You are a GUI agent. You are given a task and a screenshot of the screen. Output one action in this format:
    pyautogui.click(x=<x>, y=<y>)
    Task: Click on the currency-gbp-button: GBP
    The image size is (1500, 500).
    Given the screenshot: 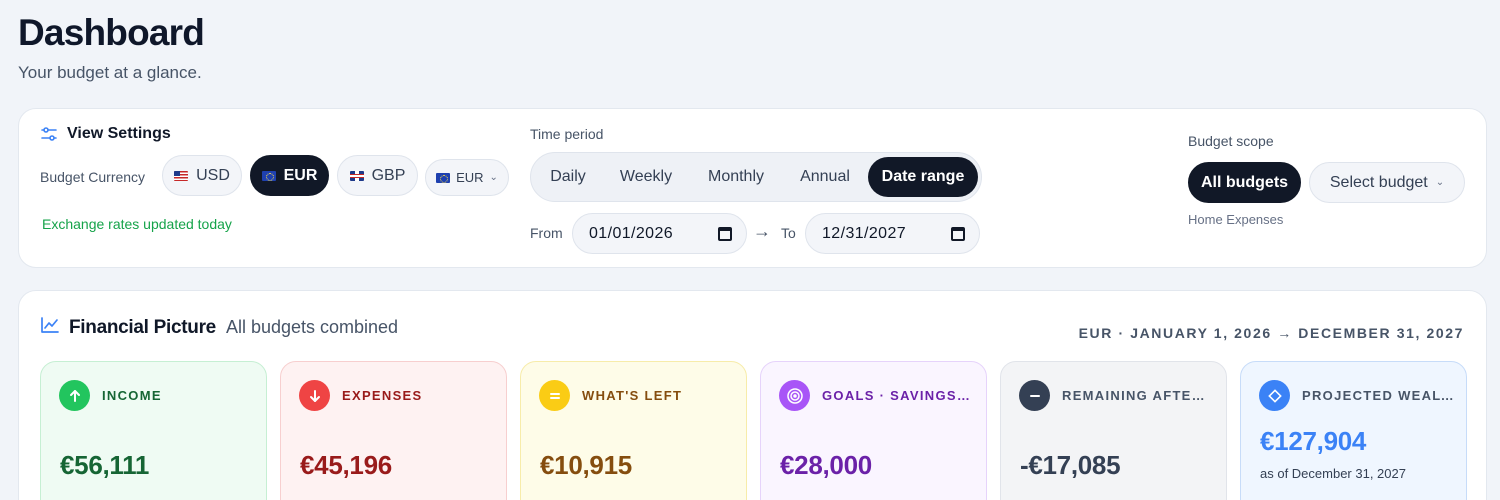 What is the action you would take?
    pyautogui.click(x=377, y=175)
    